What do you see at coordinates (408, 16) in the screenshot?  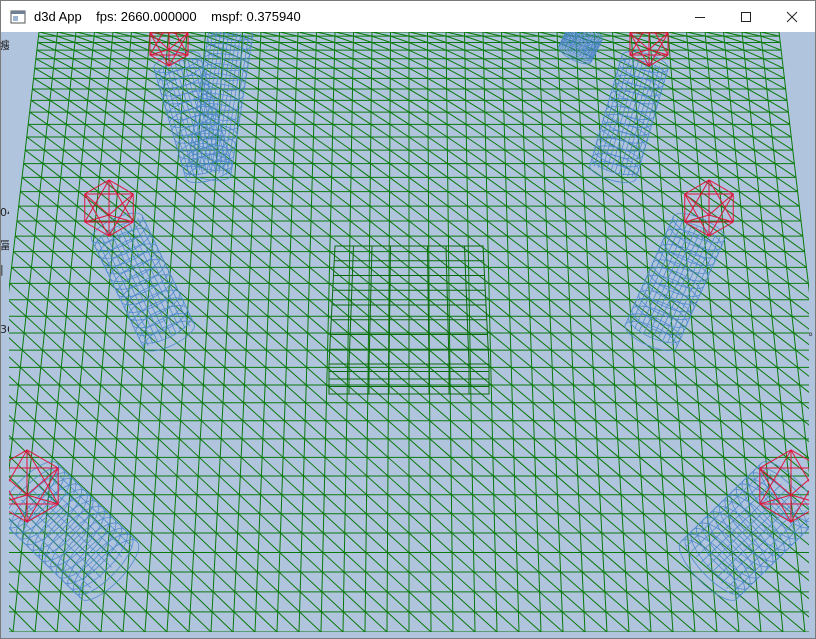 I see `title-bar: d3d App fps: 2660.000000 mspf: 0.375940` at bounding box center [408, 16].